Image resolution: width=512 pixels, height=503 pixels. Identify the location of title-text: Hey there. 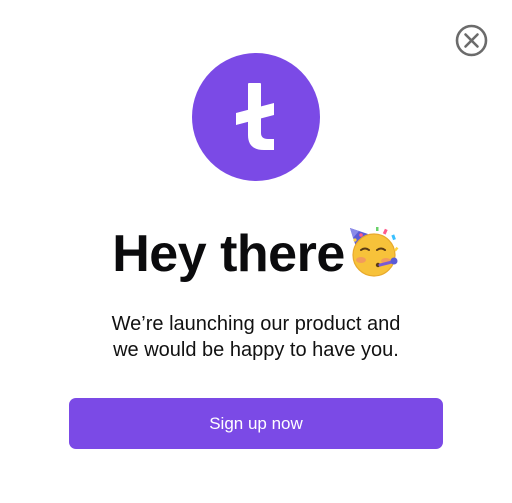
(228, 254).